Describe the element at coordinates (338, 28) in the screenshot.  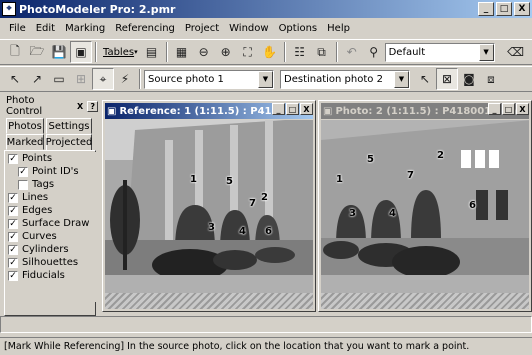
I see `menu-help: Help` at that location.